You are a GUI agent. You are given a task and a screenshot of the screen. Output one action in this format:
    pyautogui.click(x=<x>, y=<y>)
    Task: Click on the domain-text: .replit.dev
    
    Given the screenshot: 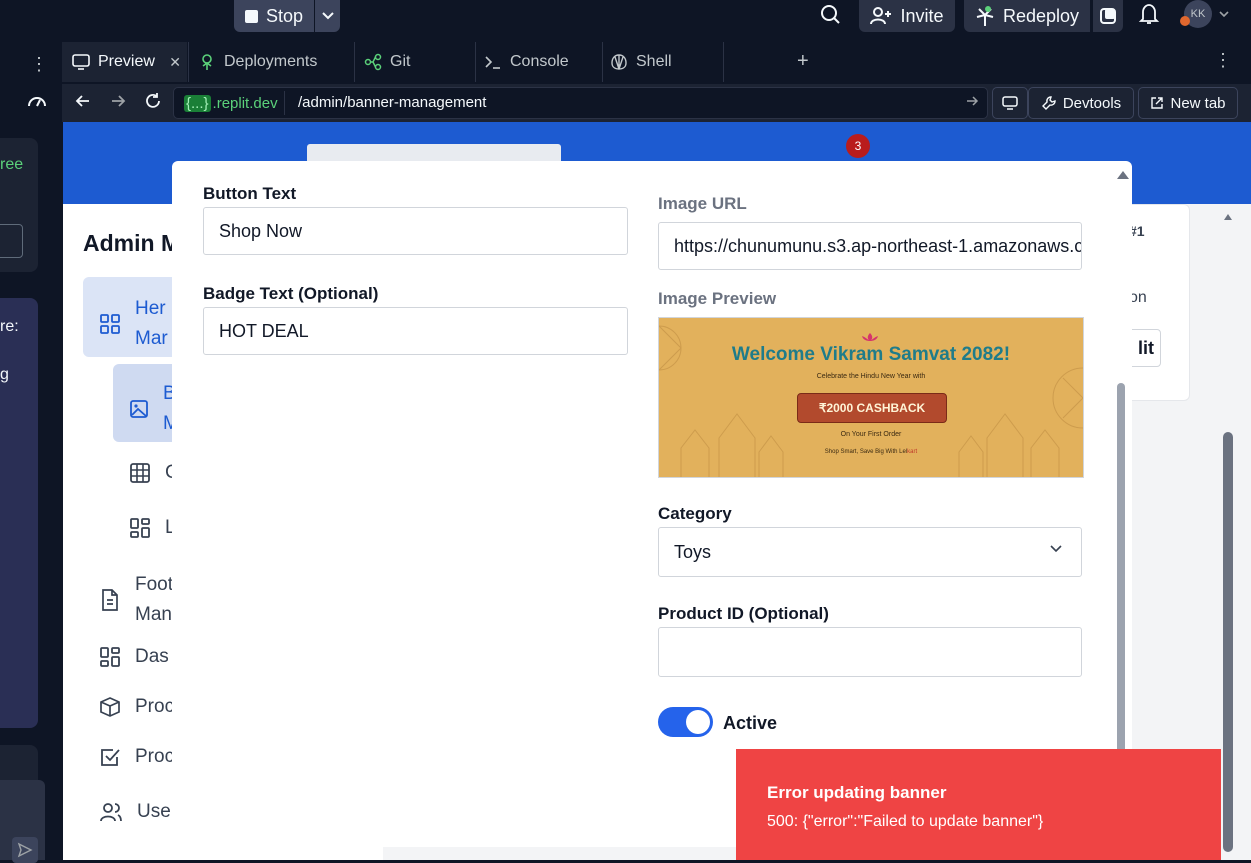 What is the action you would take?
    pyautogui.click(x=245, y=103)
    